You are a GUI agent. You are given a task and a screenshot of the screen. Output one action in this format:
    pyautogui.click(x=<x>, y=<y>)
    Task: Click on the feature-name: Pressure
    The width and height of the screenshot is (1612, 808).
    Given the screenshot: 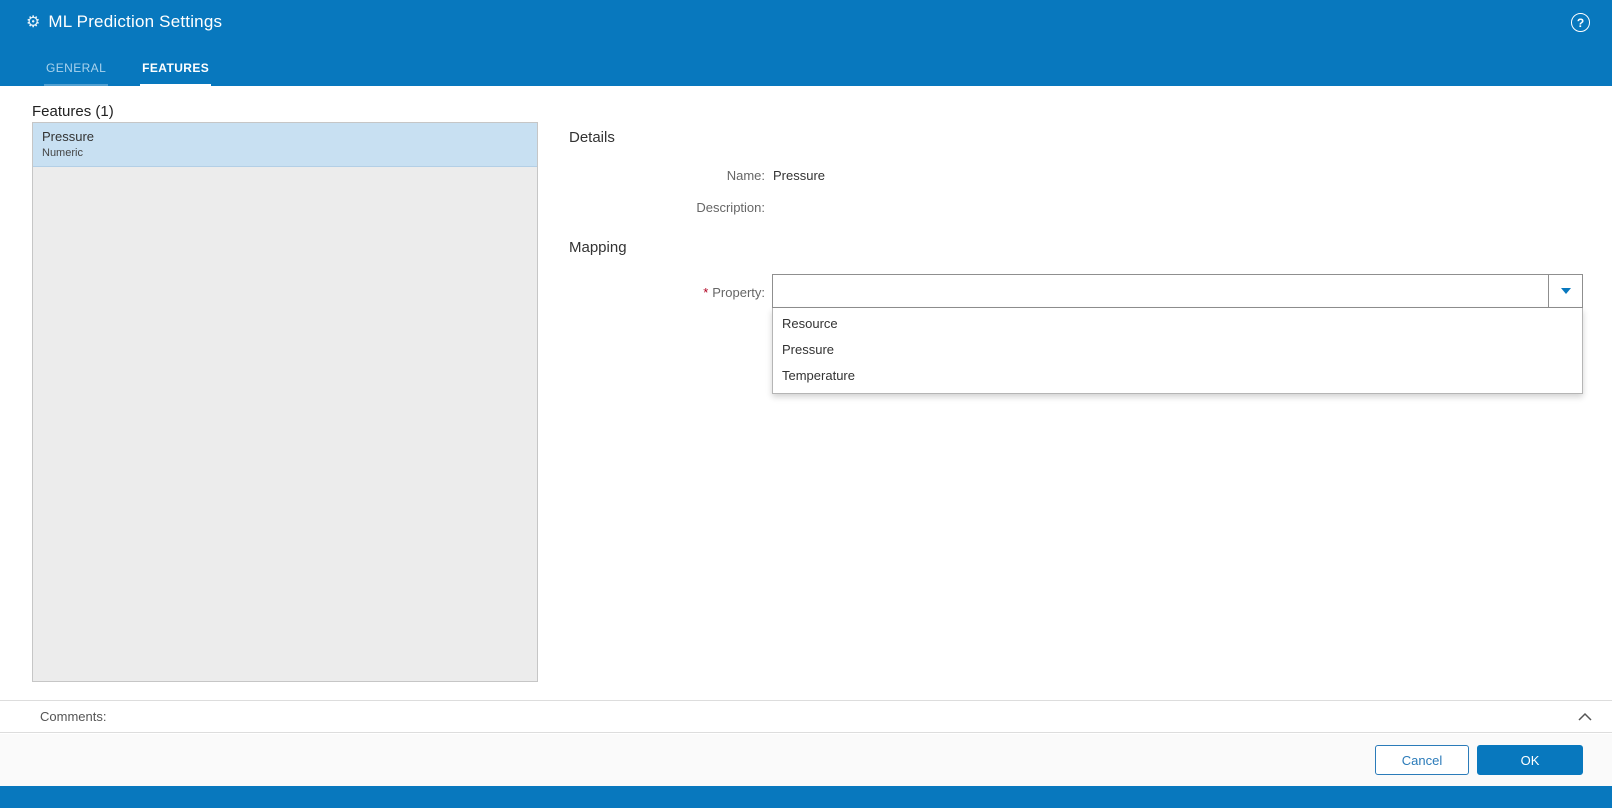 What is the action you would take?
    pyautogui.click(x=68, y=136)
    